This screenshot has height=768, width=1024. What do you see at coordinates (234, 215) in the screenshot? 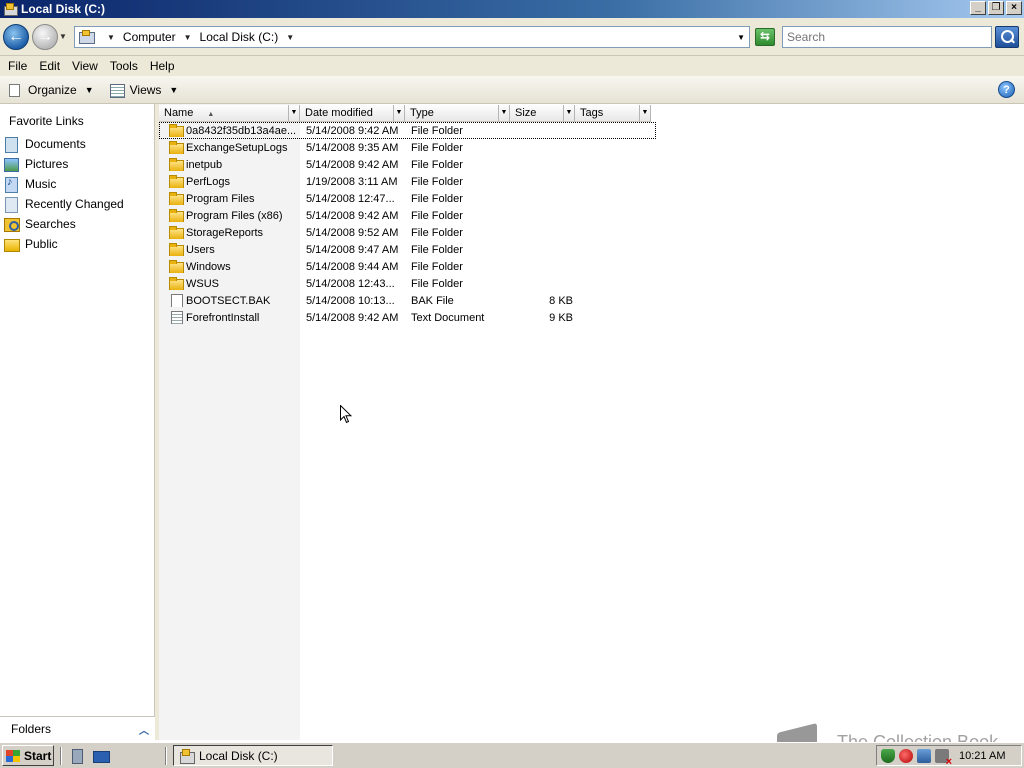
I see `file-name: Program Files (x86)` at bounding box center [234, 215].